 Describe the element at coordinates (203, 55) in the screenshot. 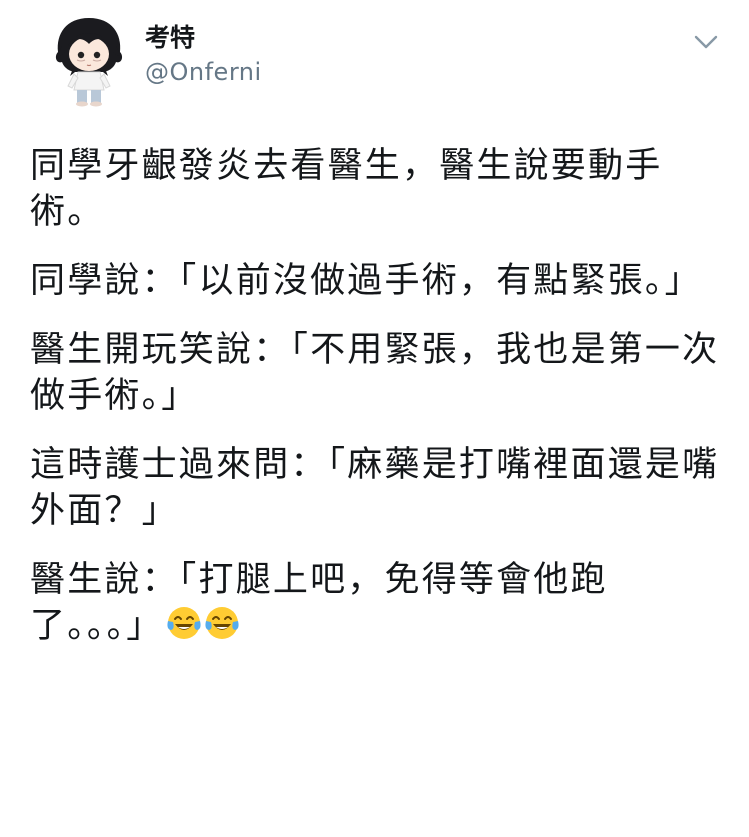

I see `user-info: 考特 @Onferni` at that location.